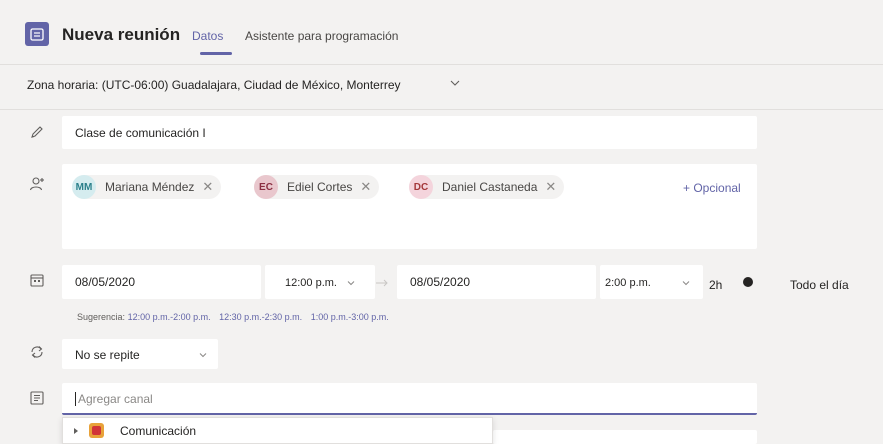 This screenshot has height=444, width=883. I want to click on start-date-value: 08/05/2020, so click(105, 282).